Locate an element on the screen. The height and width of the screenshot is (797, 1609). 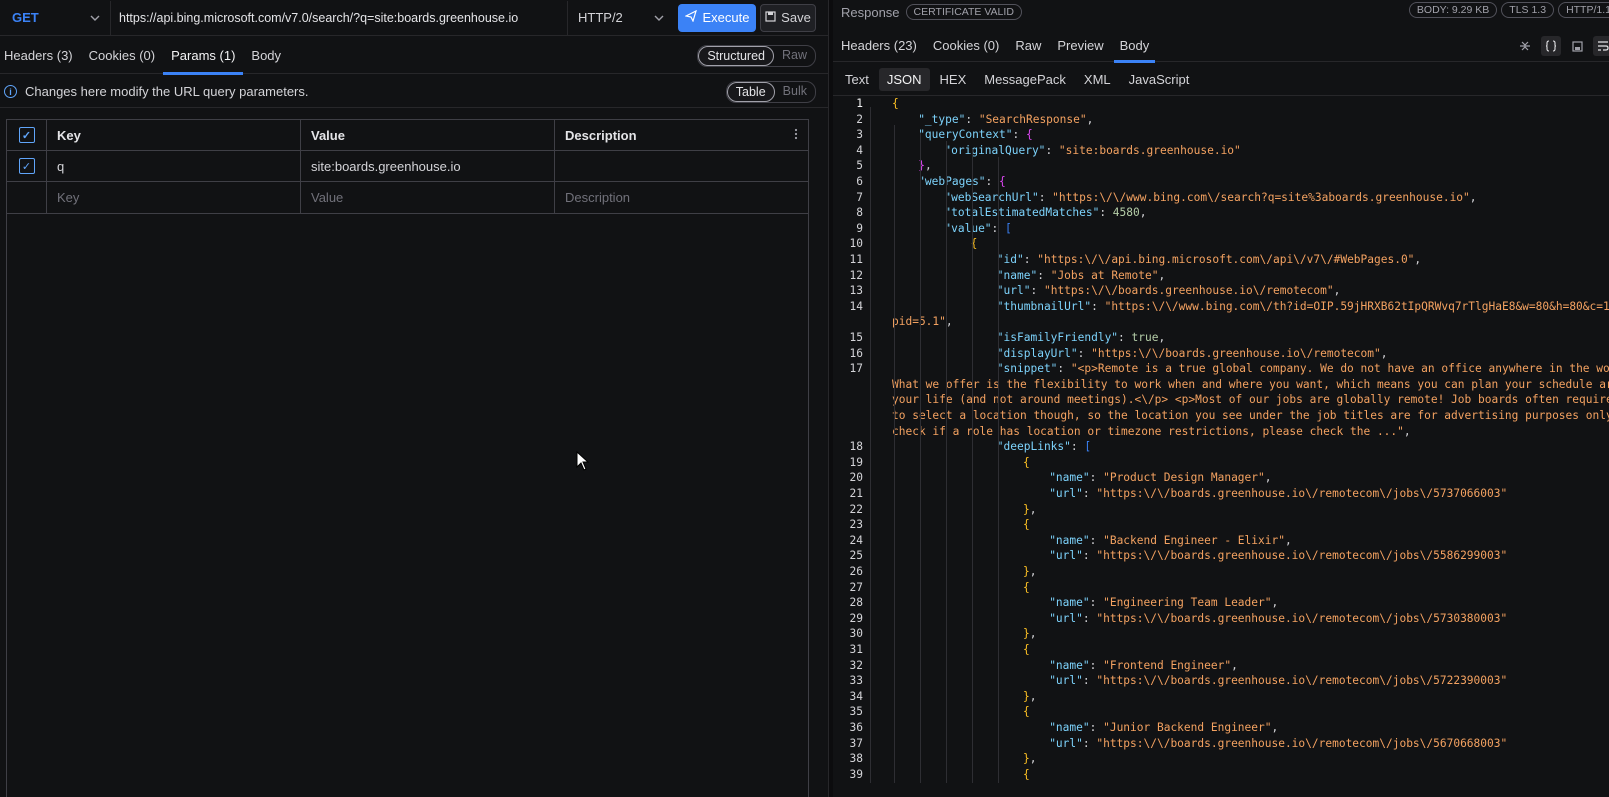
line-number: 31 is located at coordinates (856, 649).